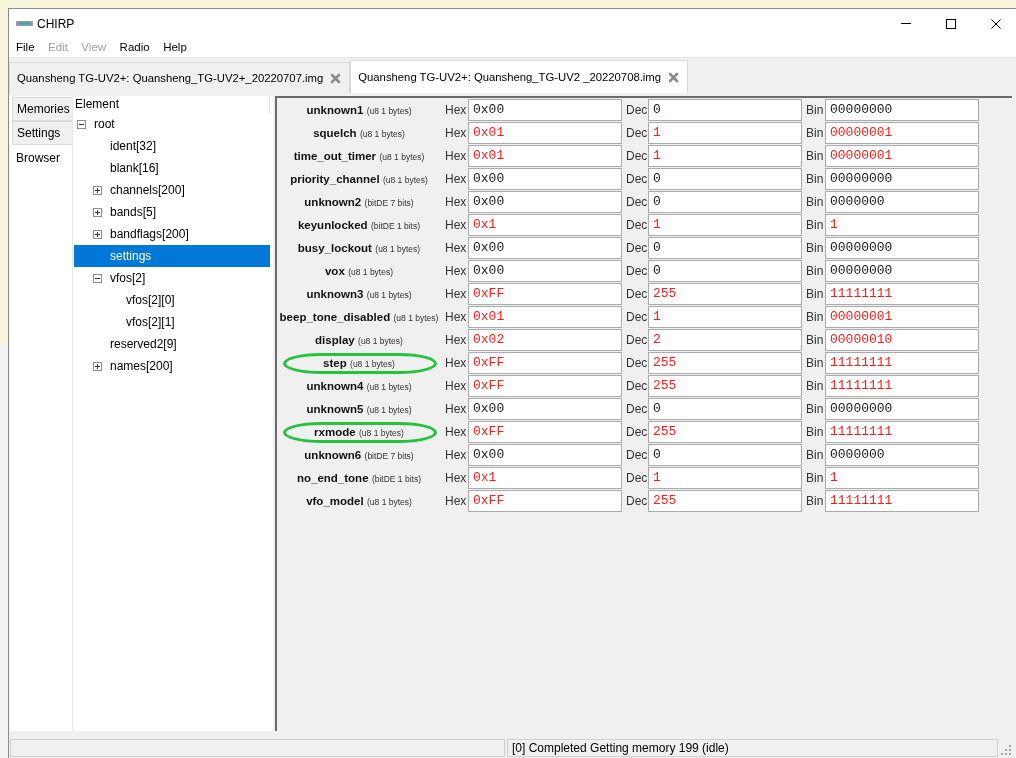  I want to click on field-name: beep_tone_disabled, so click(335, 317).